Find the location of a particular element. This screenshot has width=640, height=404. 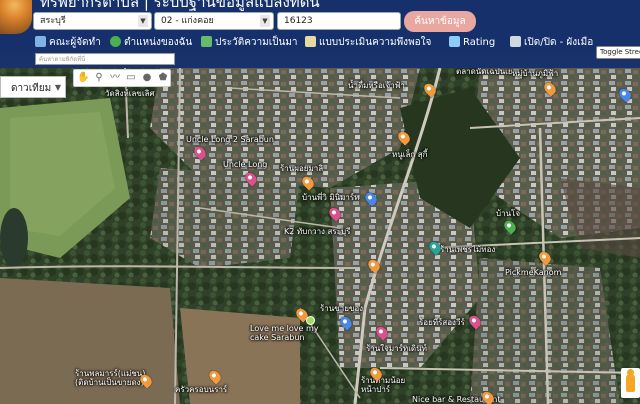

form-icon is located at coordinates (310, 41).